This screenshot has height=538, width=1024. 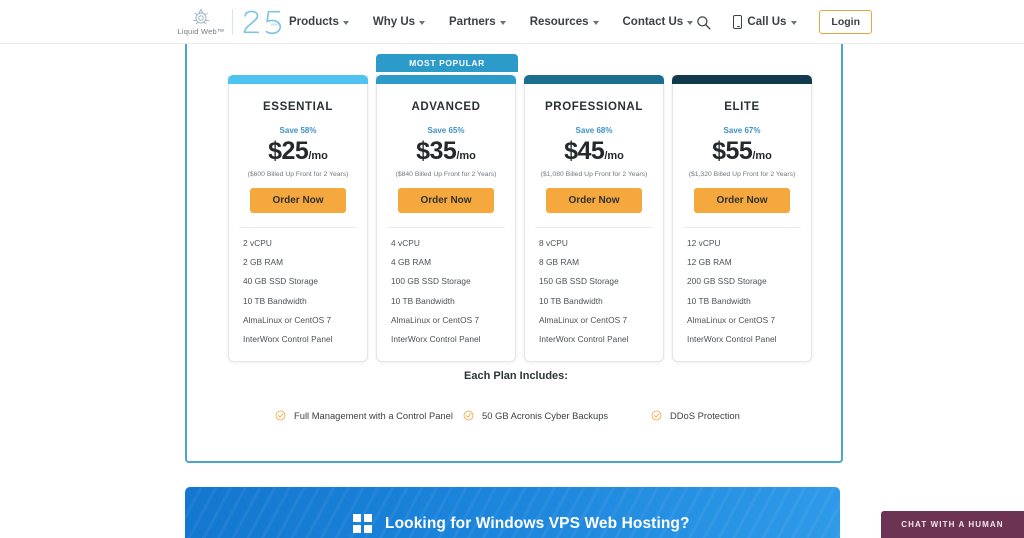 I want to click on plan-price: $35, so click(x=436, y=151).